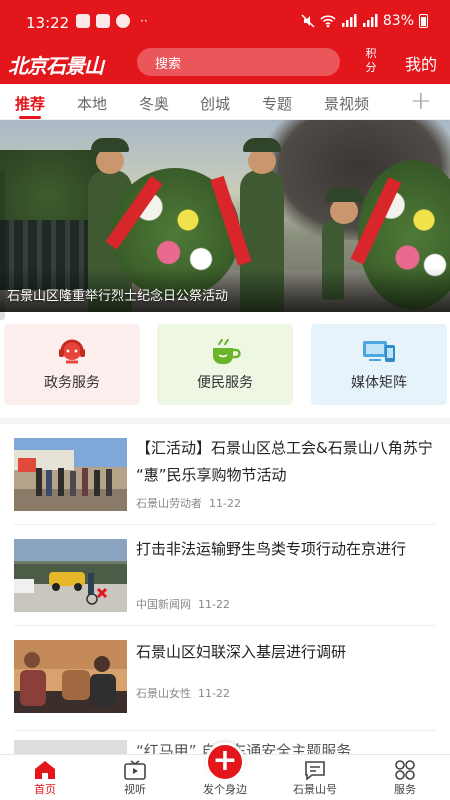  What do you see at coordinates (56, 66) in the screenshot?
I see `app-logo: 北京石景山` at bounding box center [56, 66].